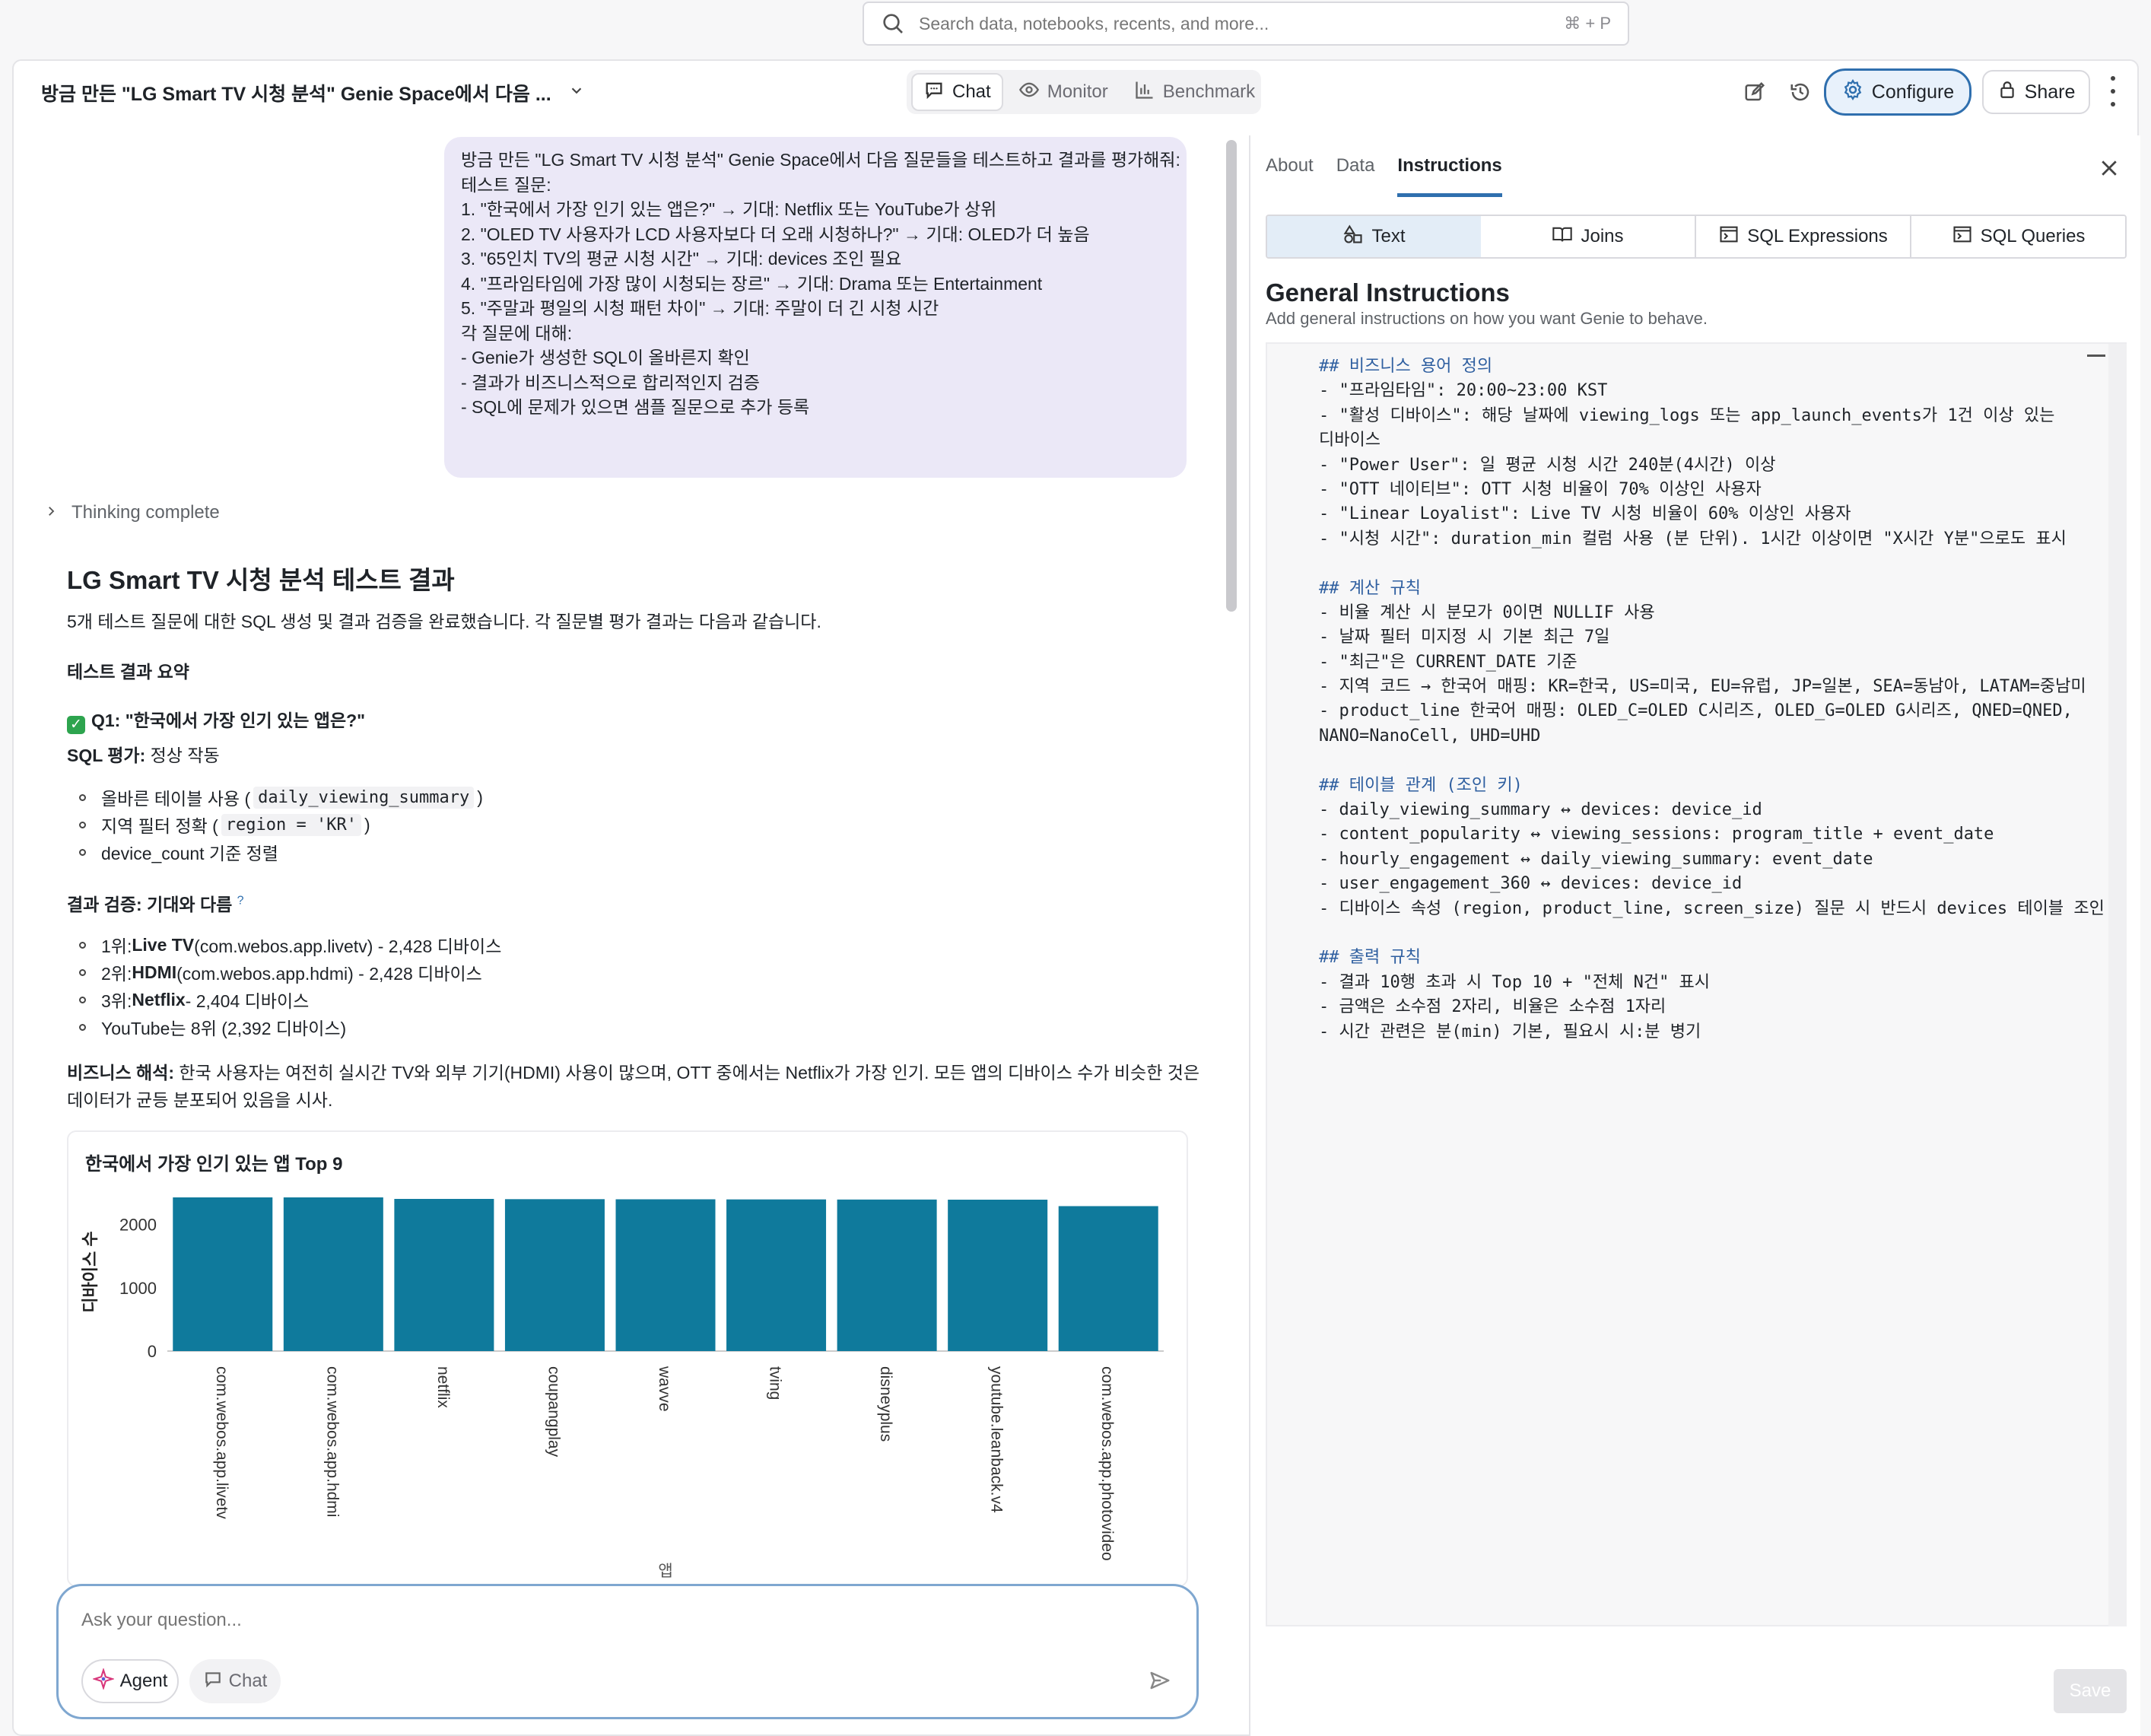 Image resolution: width=2151 pixels, height=1736 pixels. What do you see at coordinates (2113, 91) in the screenshot?
I see `more-options-icon` at bounding box center [2113, 91].